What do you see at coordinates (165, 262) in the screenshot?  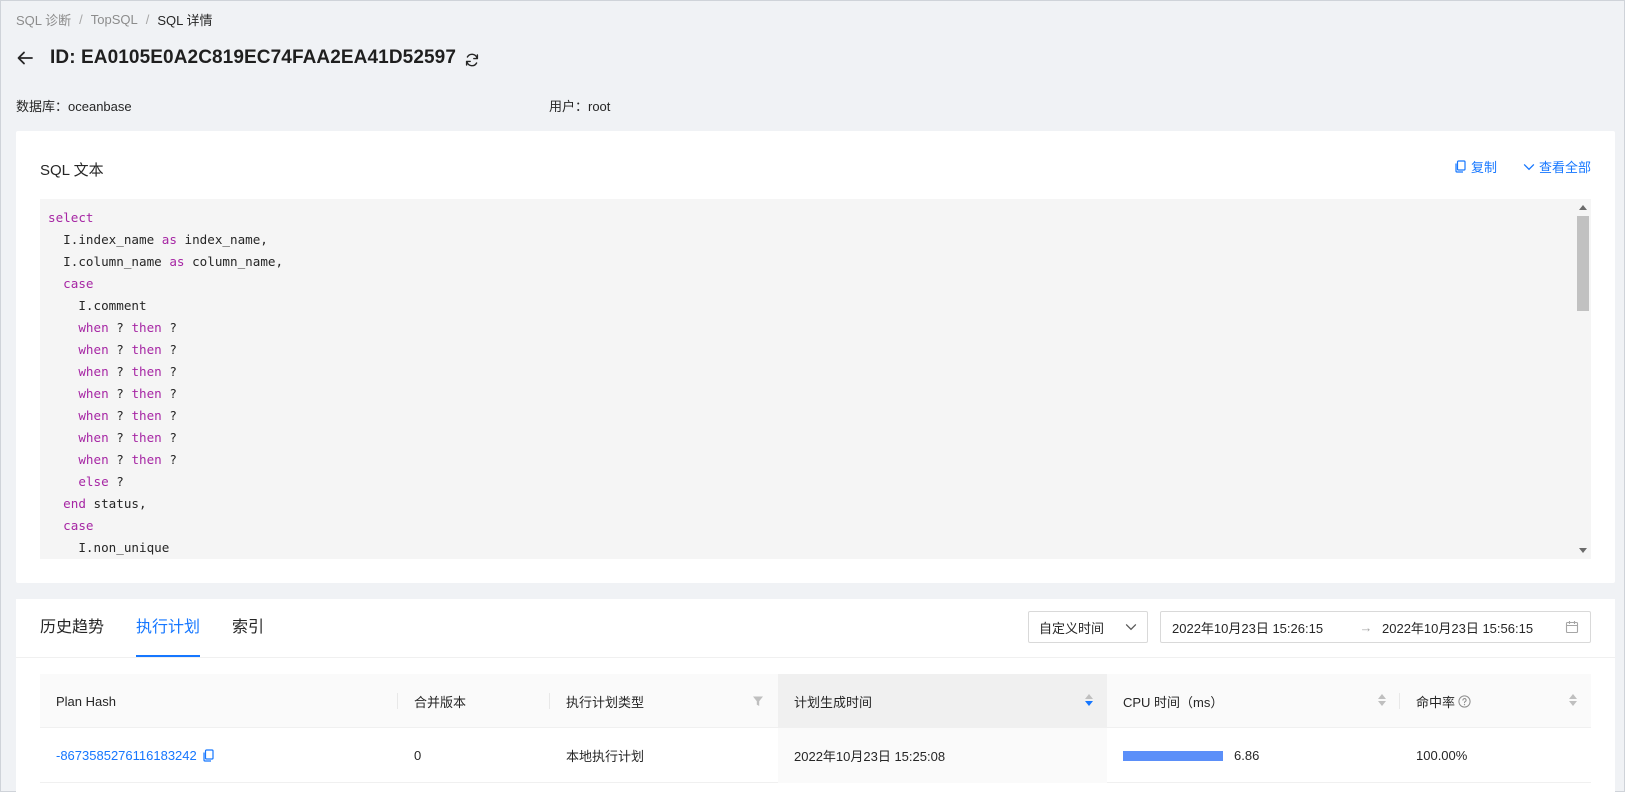 I see `sql-code-line: I.column_name as column_name,` at bounding box center [165, 262].